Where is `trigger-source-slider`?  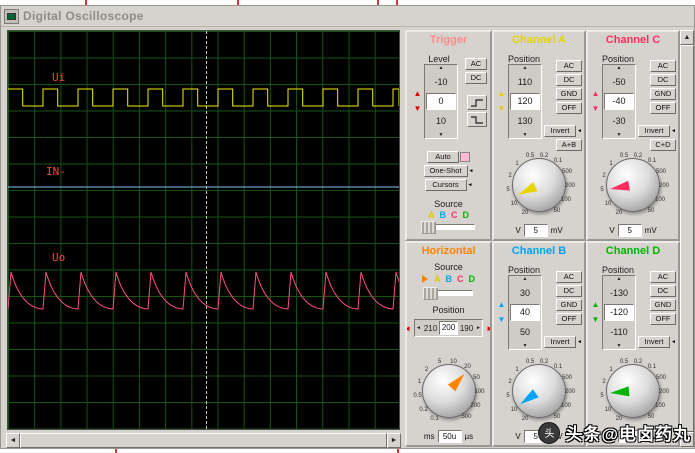
trigger-source-slider is located at coordinates (448, 227).